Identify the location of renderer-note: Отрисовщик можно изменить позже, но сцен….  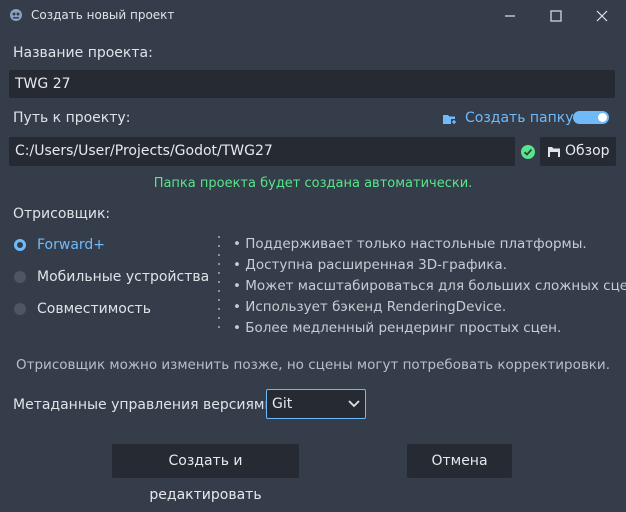
(312, 365).